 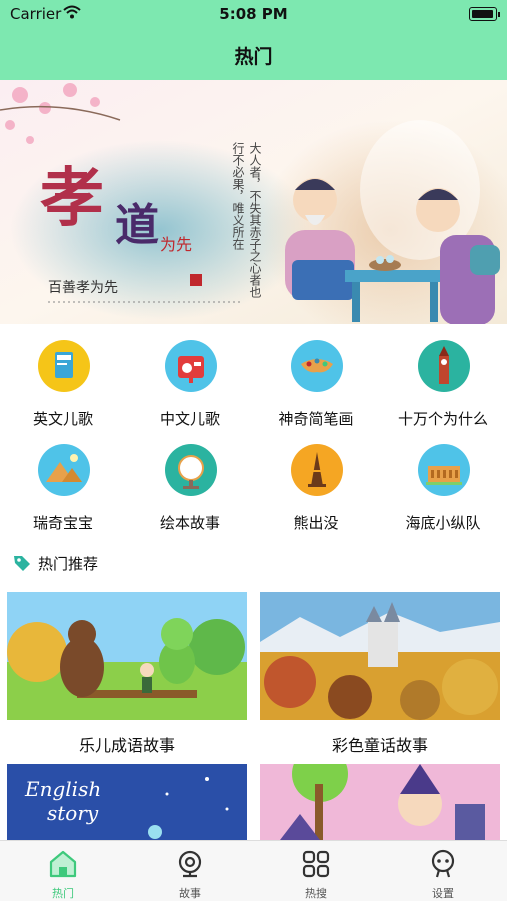 I want to click on category-boonie-bears: 熊出没, so click(x=316, y=494).